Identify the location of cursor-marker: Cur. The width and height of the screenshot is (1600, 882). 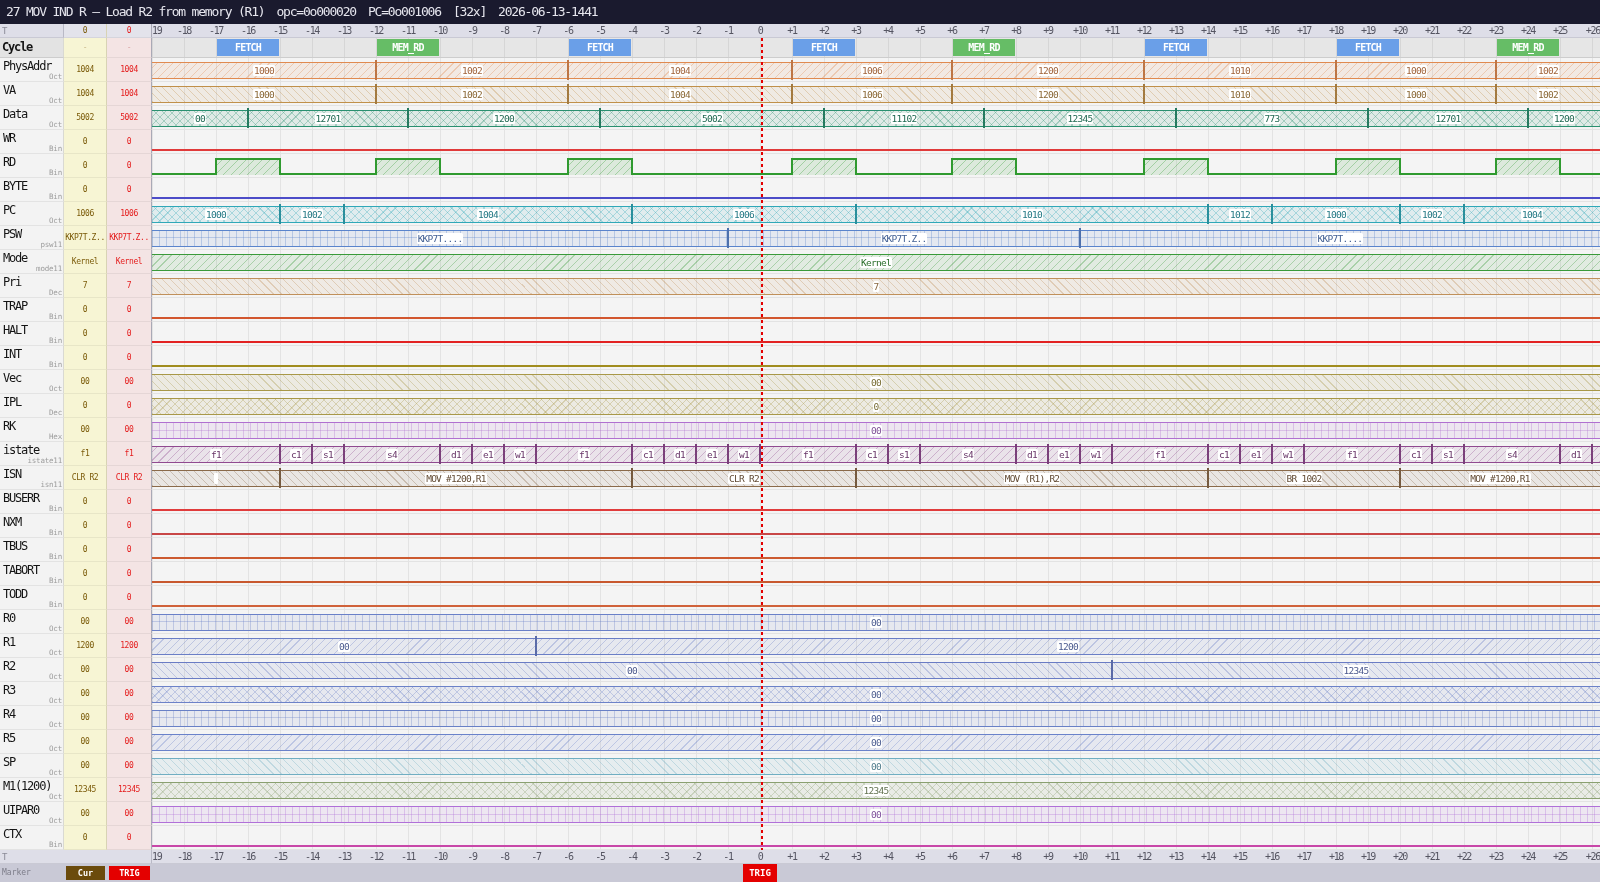
(85, 873).